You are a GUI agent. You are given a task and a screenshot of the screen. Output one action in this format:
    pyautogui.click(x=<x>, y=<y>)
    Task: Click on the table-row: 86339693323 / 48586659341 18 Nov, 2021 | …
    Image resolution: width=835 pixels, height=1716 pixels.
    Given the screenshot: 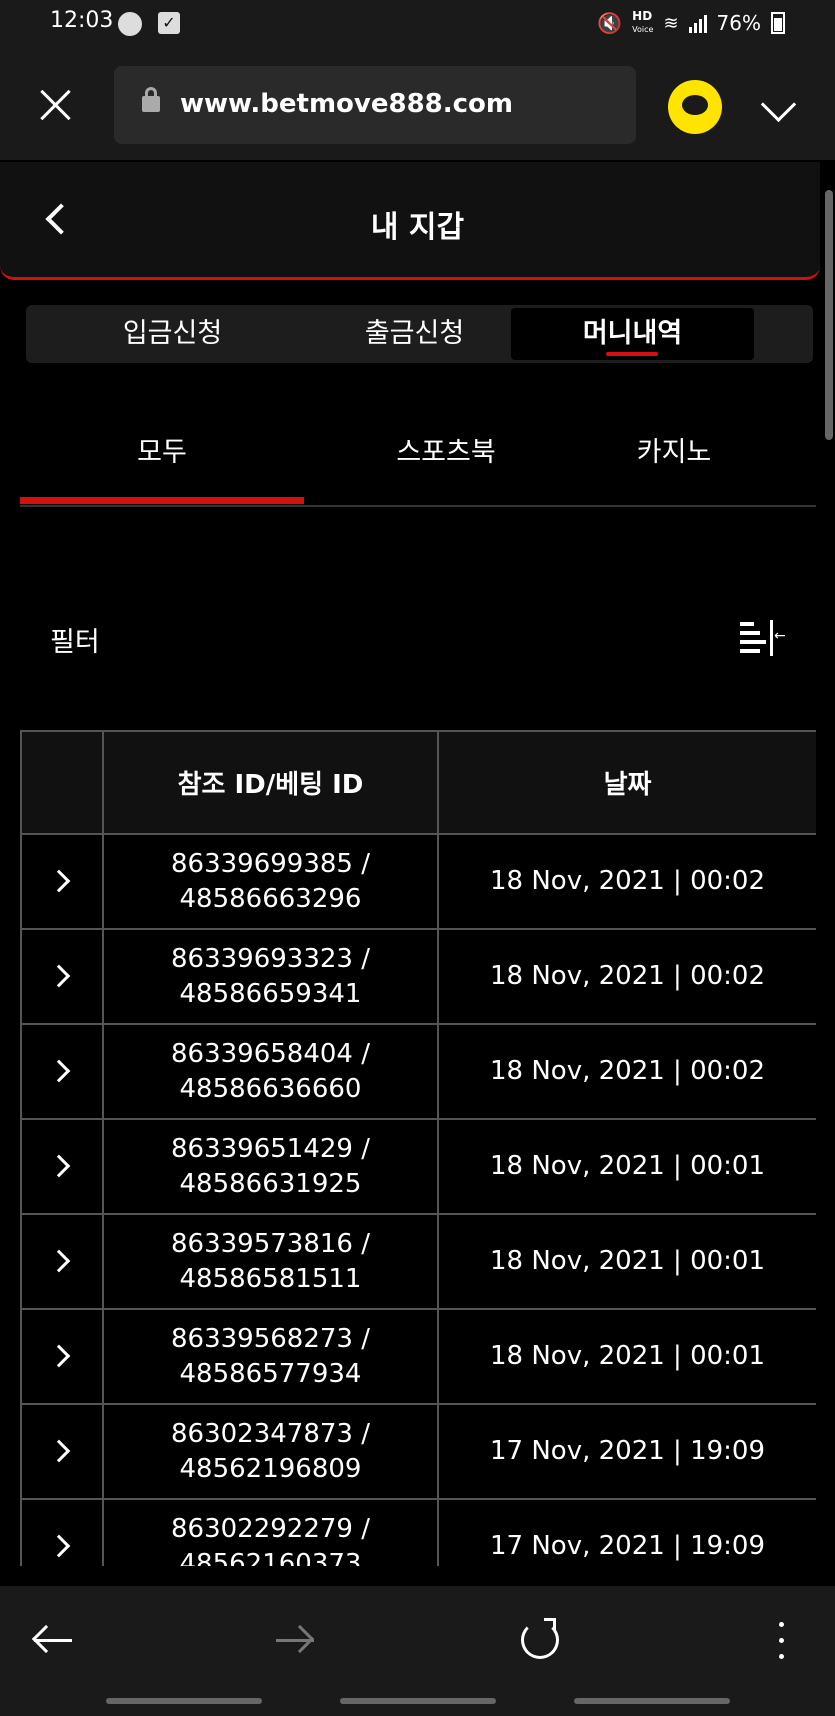 What is the action you would take?
    pyautogui.click(x=418, y=976)
    